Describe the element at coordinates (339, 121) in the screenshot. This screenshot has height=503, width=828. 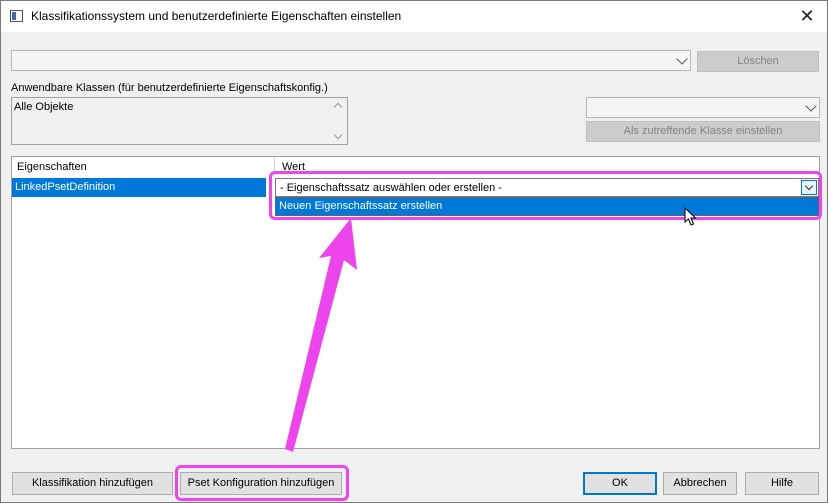
I see `vertical-scrollbar` at that location.